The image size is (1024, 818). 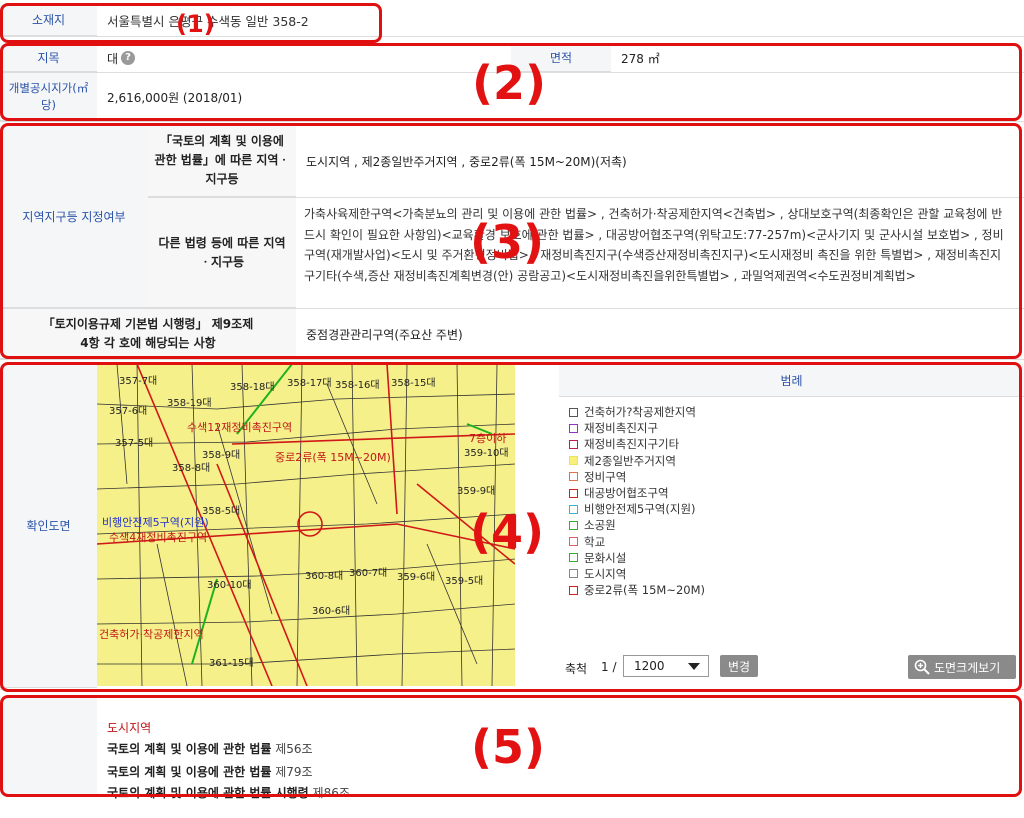 What do you see at coordinates (507, 242) in the screenshot?
I see `callout-number-3: (3)` at bounding box center [507, 242].